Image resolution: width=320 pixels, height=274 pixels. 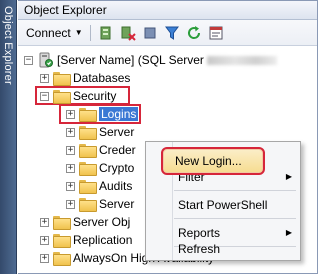 I want to click on credentials-label: Creder, so click(x=117, y=150).